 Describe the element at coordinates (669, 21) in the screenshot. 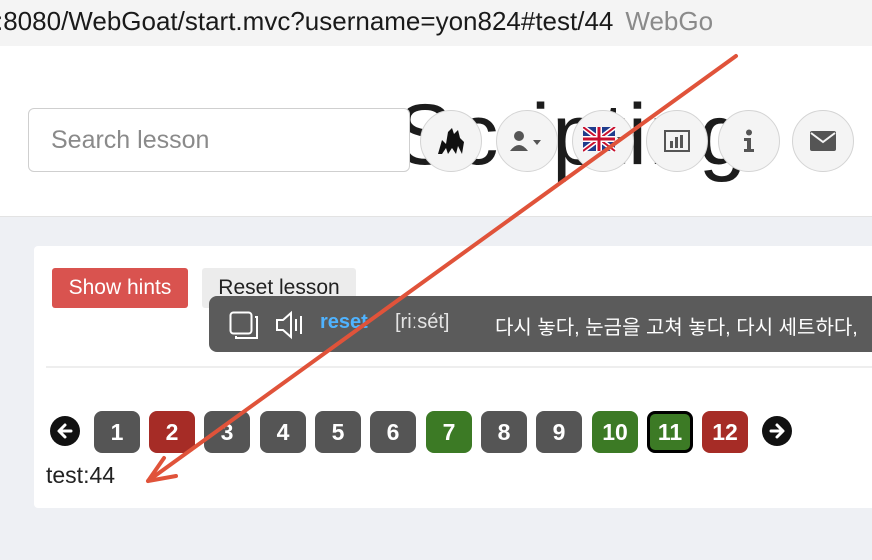

I see `tab-title-partial: WebGo` at that location.